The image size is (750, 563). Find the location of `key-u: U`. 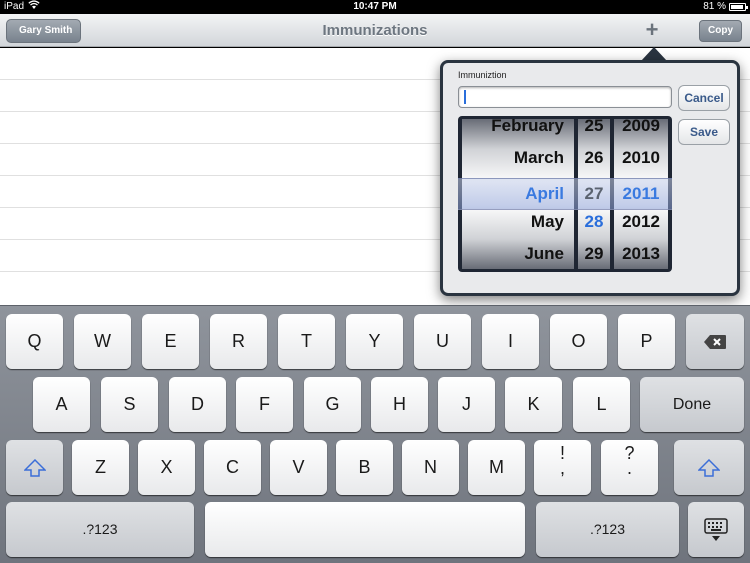

key-u: U is located at coordinates (442, 341).